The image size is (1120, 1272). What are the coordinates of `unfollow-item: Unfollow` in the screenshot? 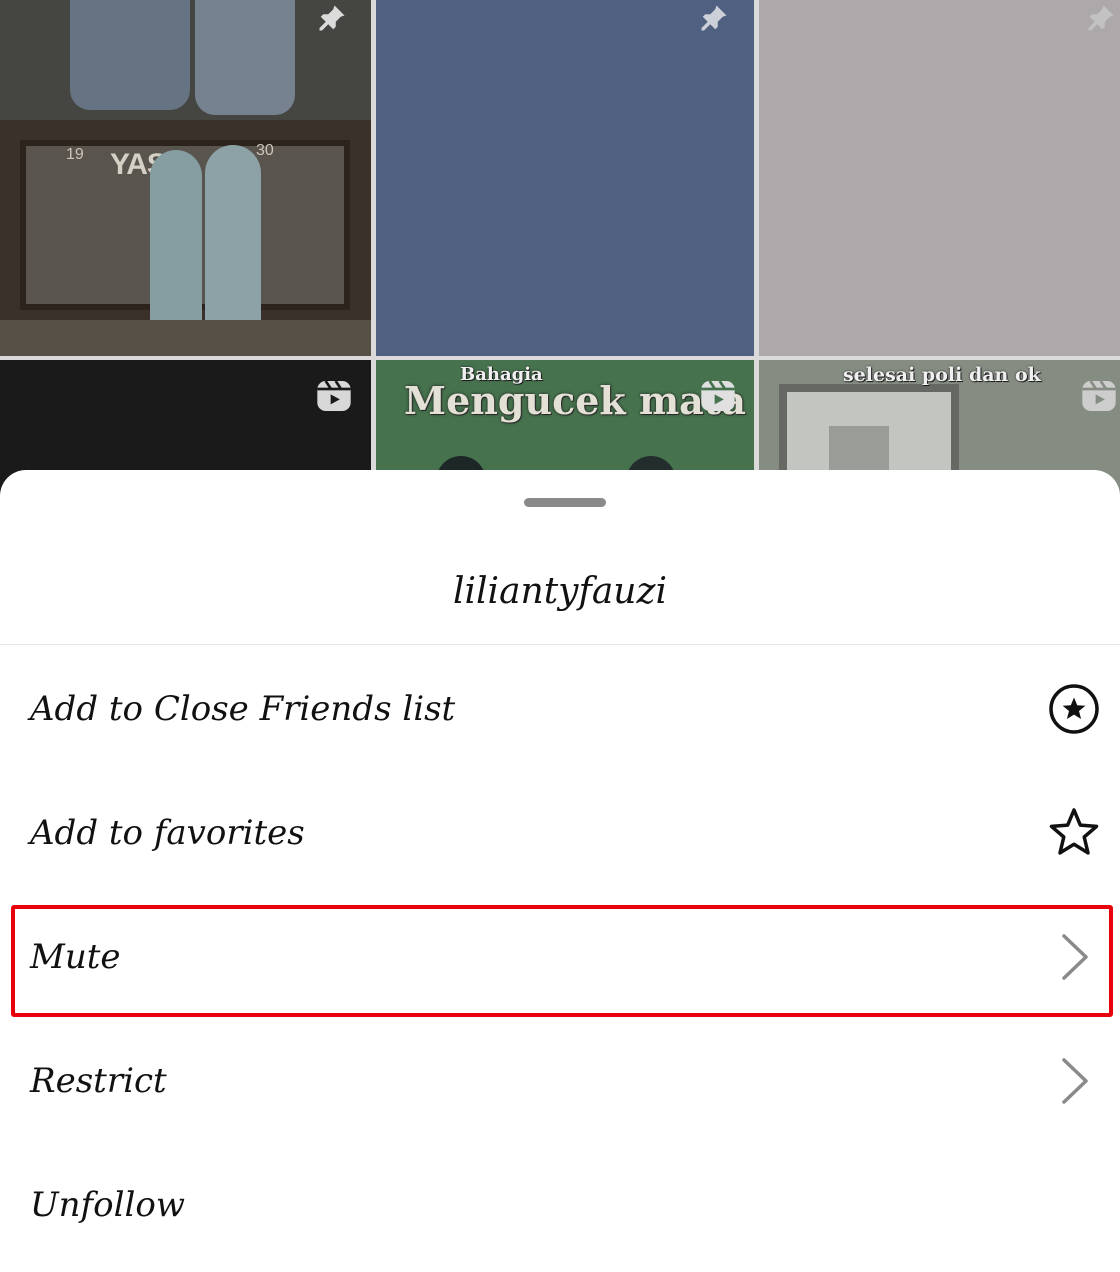 It's located at (560, 1205).